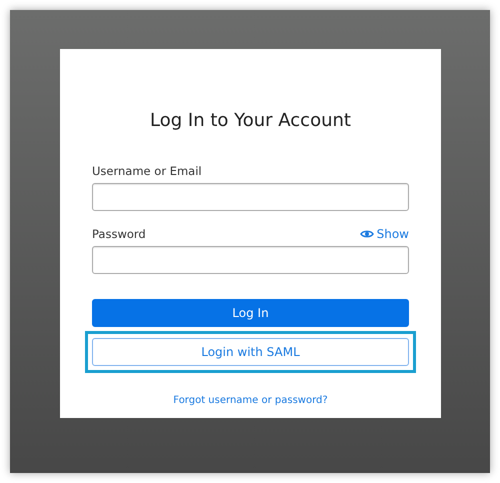  What do you see at coordinates (250, 197) in the screenshot?
I see `username-field` at bounding box center [250, 197].